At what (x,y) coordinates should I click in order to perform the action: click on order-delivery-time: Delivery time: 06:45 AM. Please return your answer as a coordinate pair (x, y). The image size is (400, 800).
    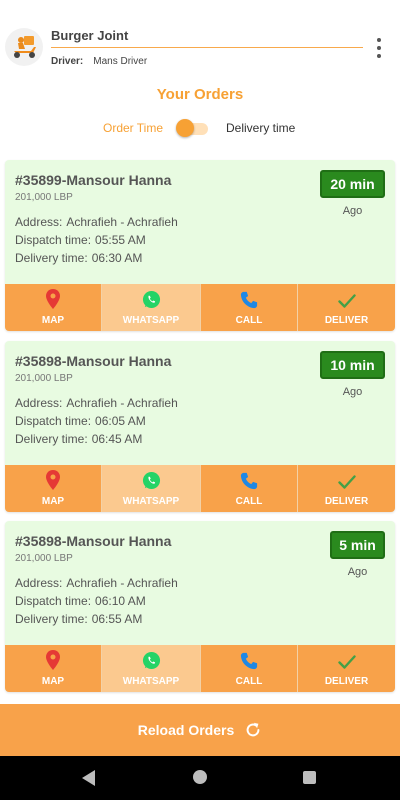
    Looking at the image, I should click on (78, 439).